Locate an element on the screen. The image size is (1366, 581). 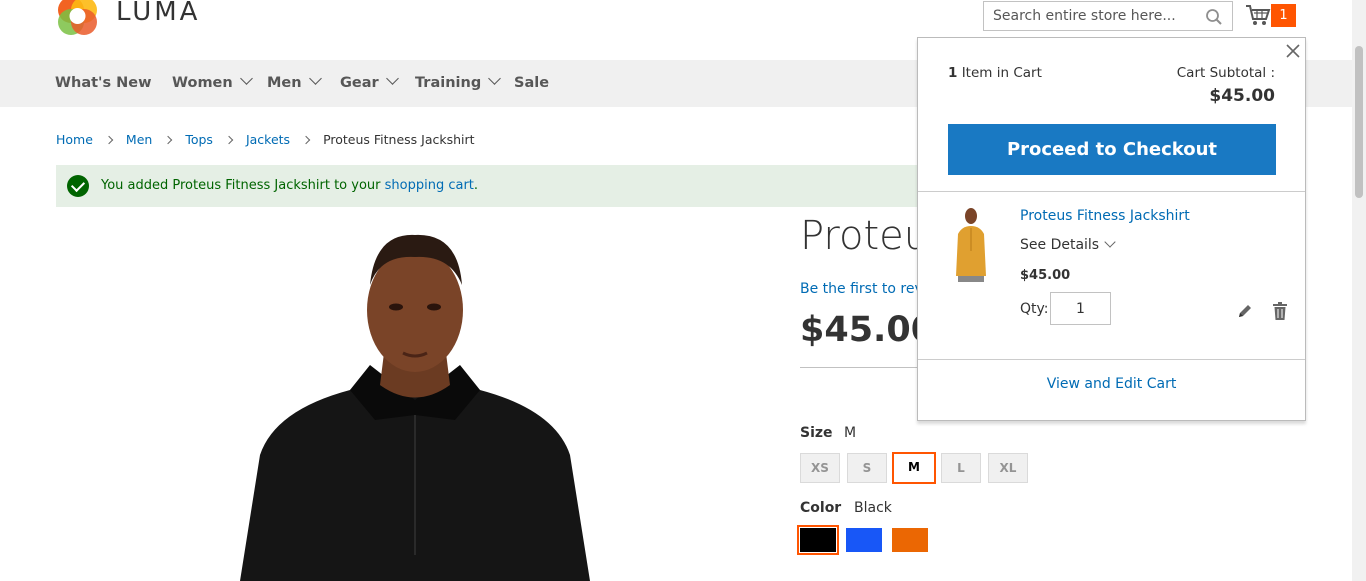
shopping-cart-icon is located at coordinates (1258, 15).